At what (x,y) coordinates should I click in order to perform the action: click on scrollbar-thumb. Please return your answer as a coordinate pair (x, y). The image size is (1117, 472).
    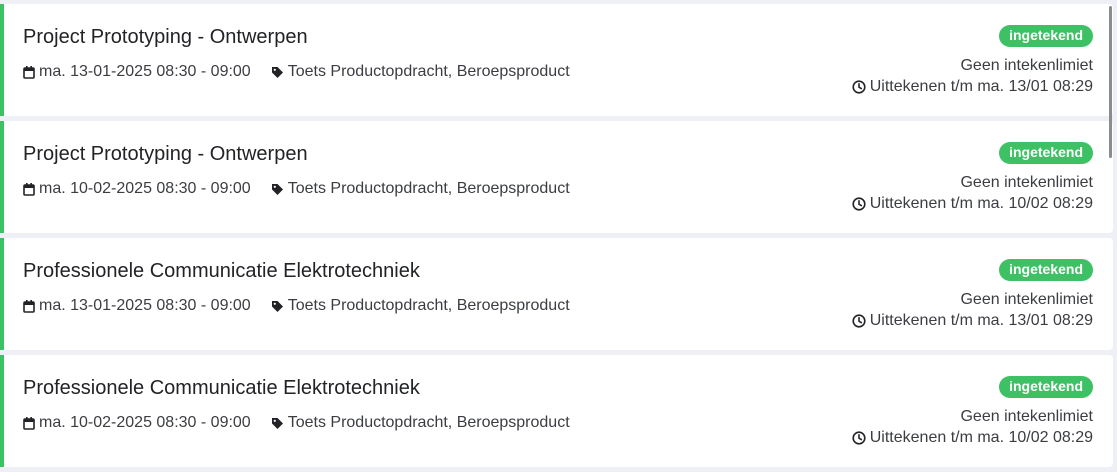
    Looking at the image, I should click on (1110, 82).